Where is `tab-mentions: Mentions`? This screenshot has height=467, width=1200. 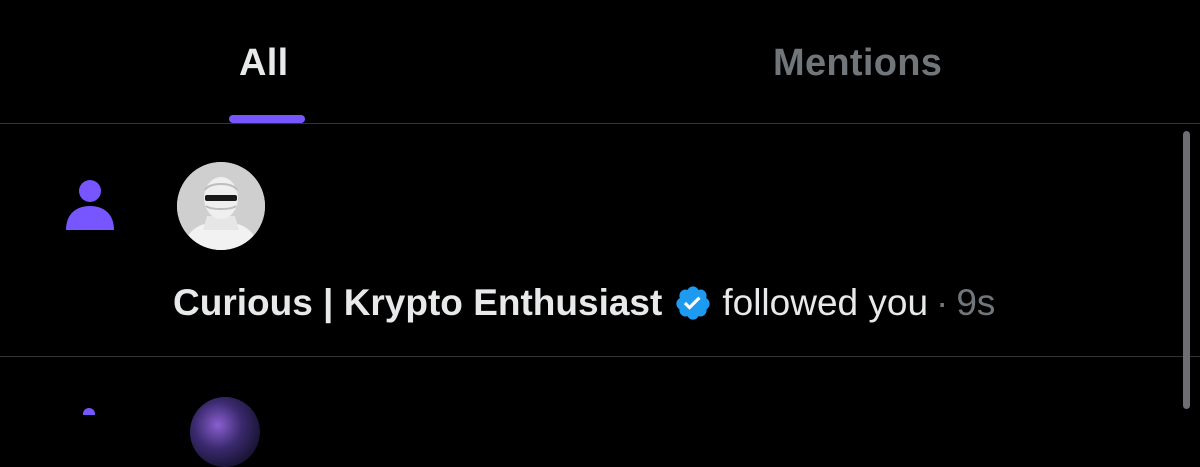 tab-mentions: Mentions is located at coordinates (900, 61).